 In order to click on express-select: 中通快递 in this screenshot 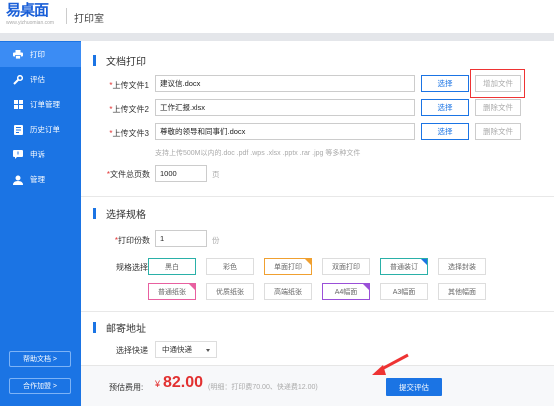, I will do `click(186, 349)`.